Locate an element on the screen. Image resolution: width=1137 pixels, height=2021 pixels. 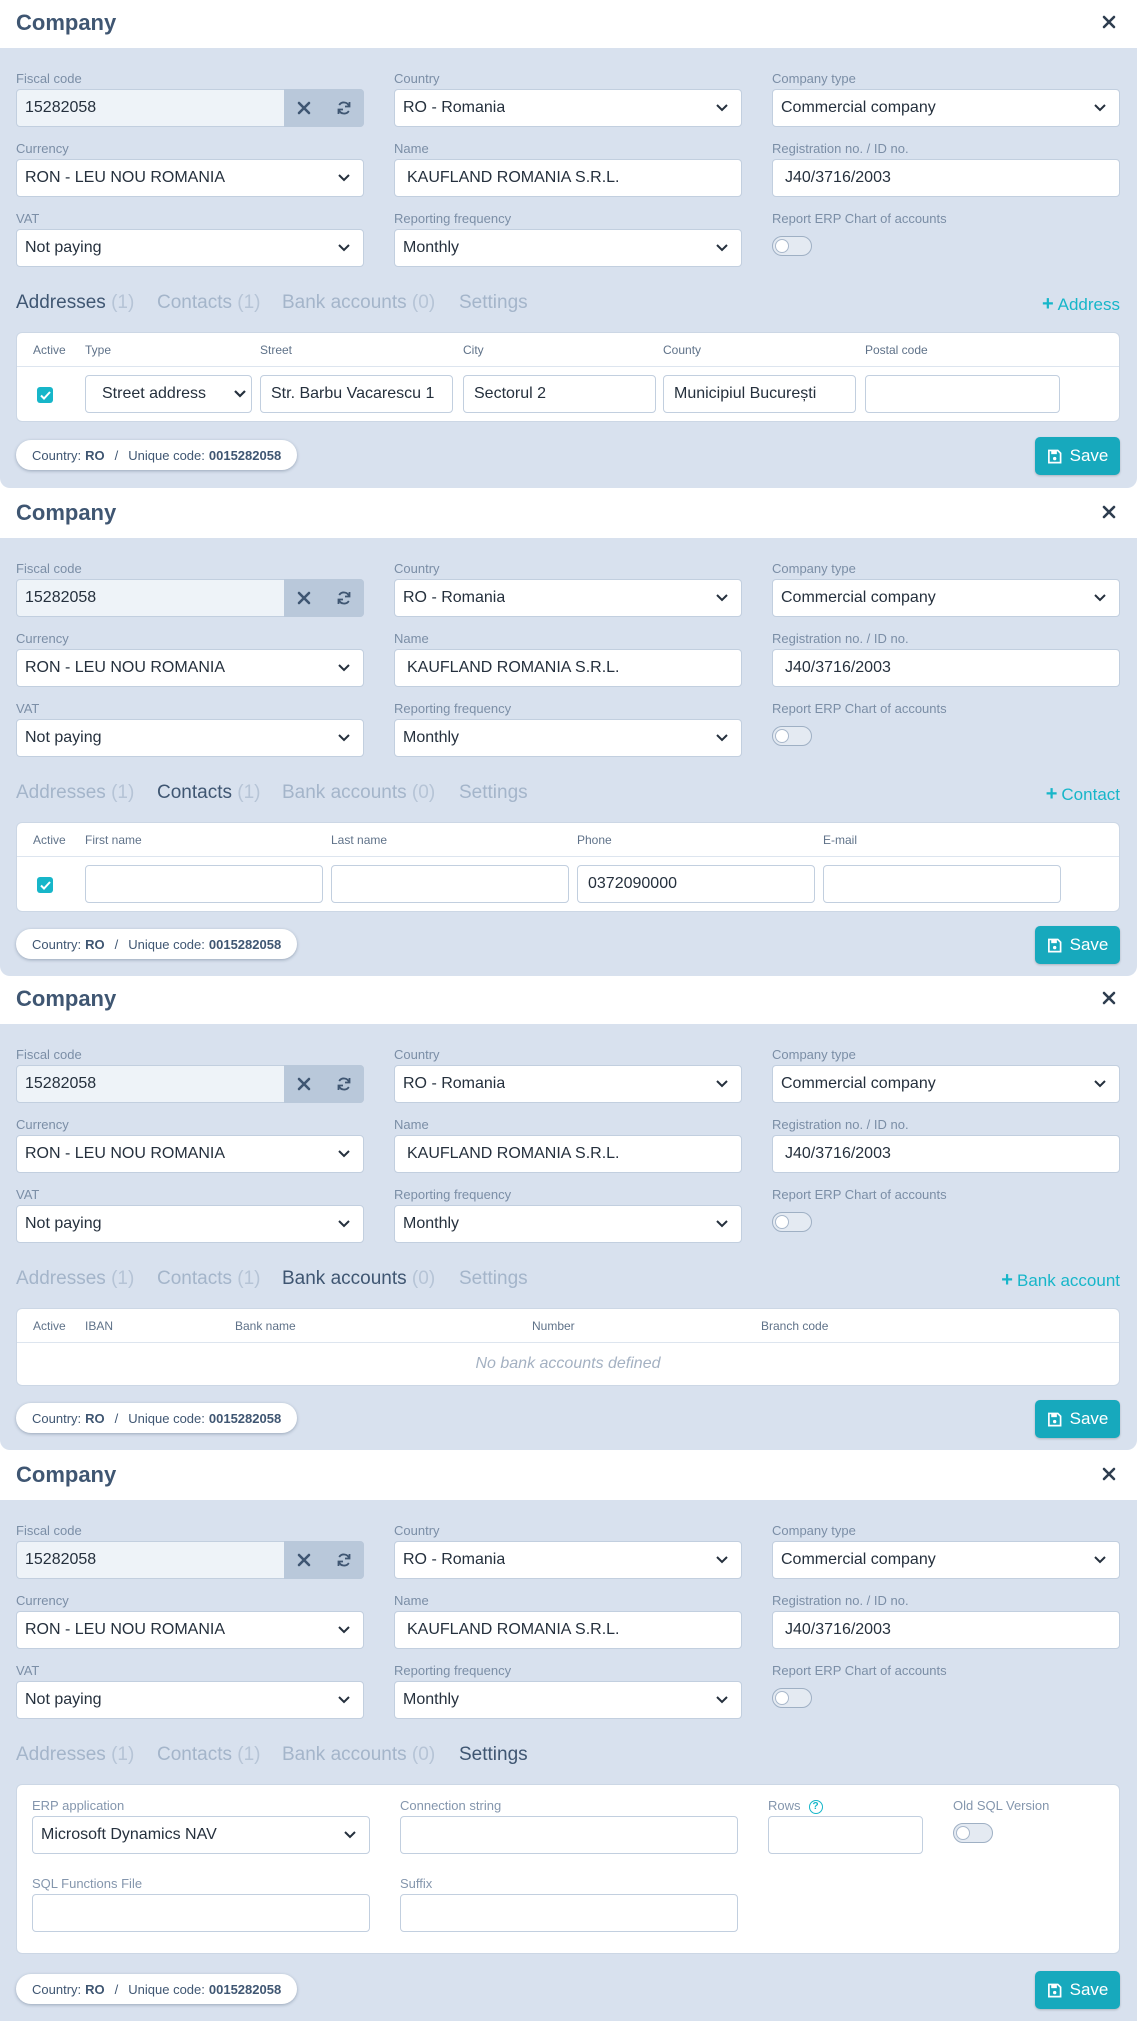
reporting-label: Reporting frequency is located at coordinates (453, 708).